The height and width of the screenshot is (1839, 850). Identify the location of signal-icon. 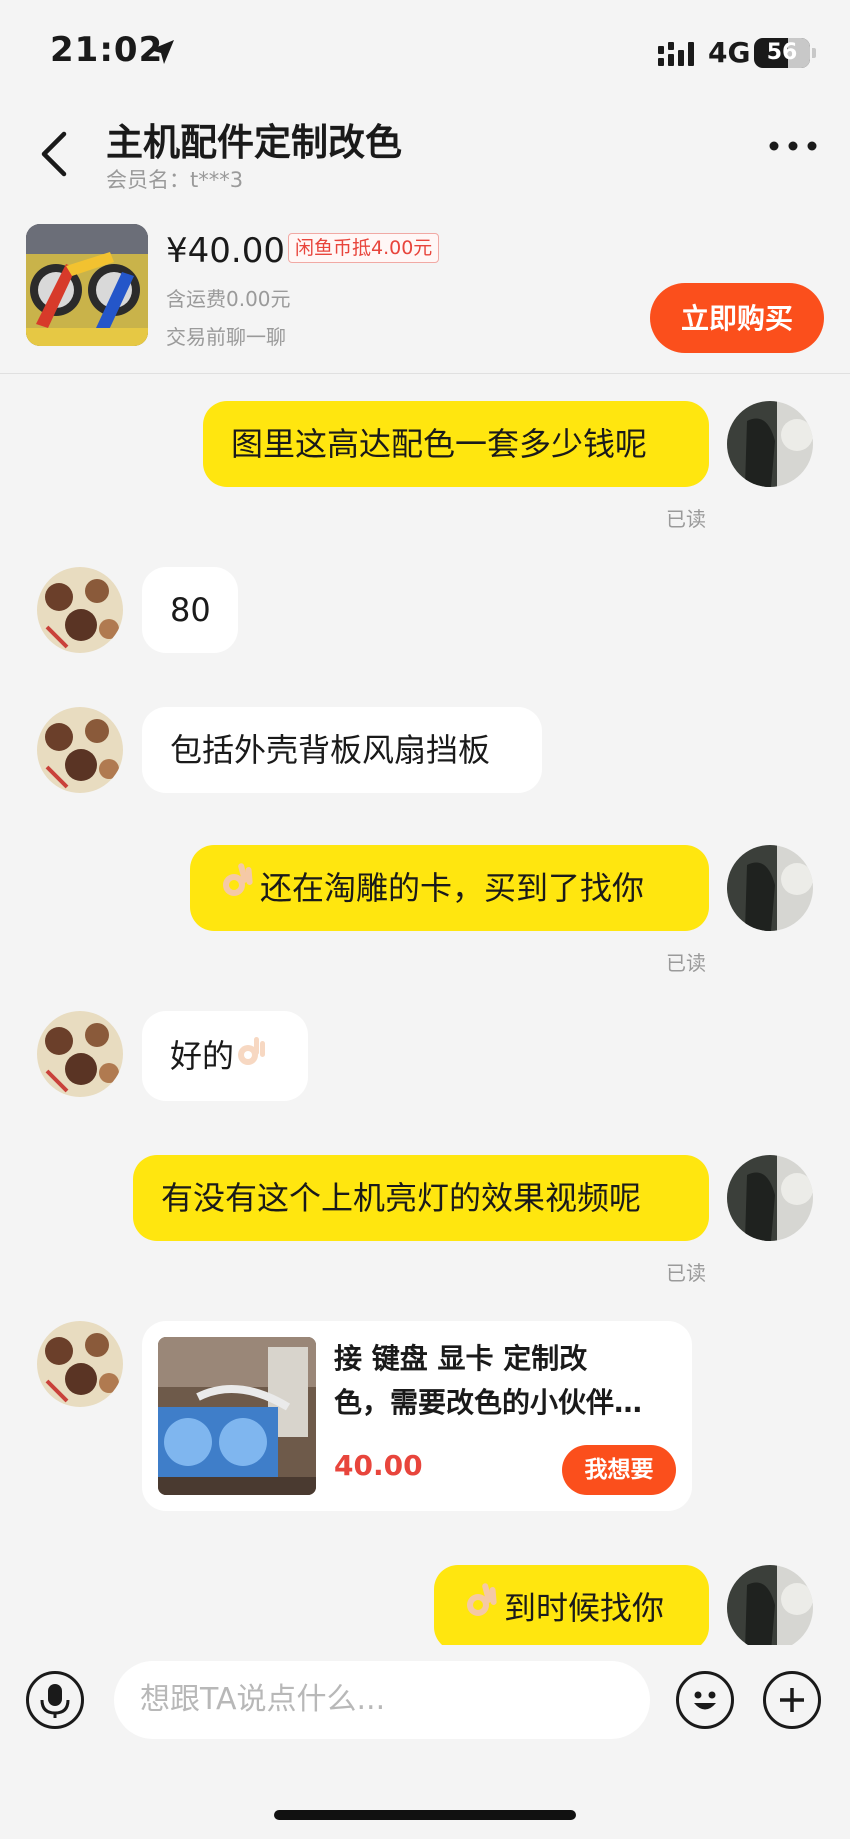
(676, 54).